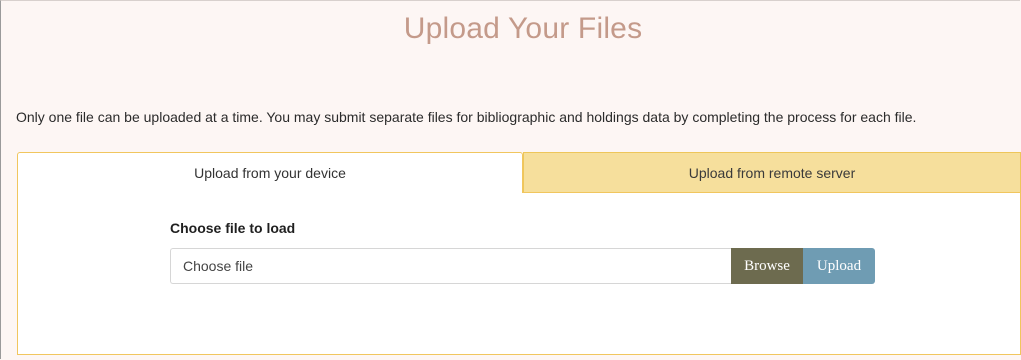 The width and height of the screenshot is (1021, 360). What do you see at coordinates (523, 28) in the screenshot?
I see `page-title: Upload Your Files` at bounding box center [523, 28].